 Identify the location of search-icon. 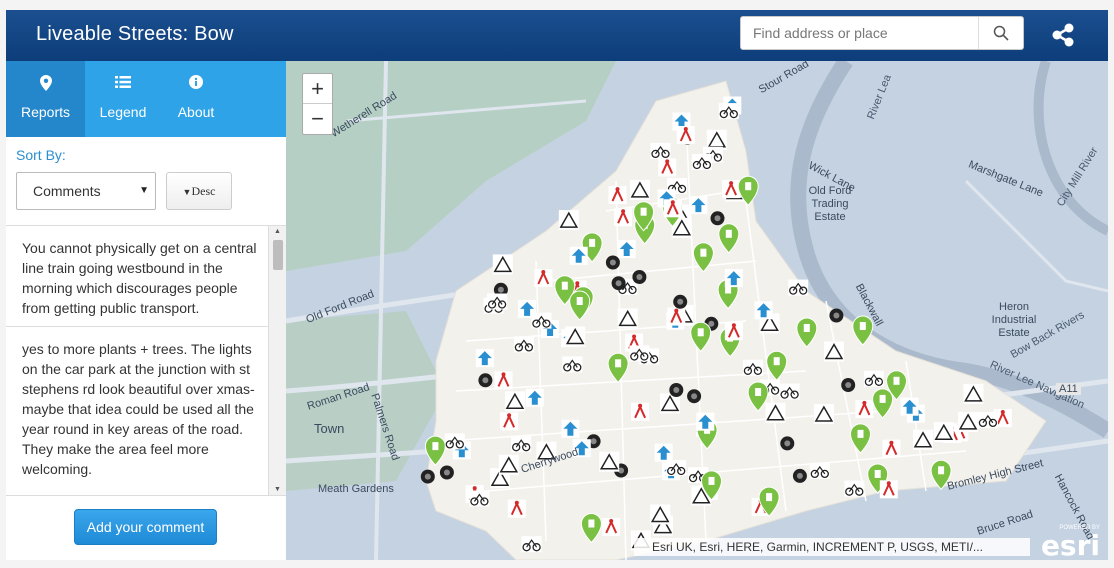
(1001, 33).